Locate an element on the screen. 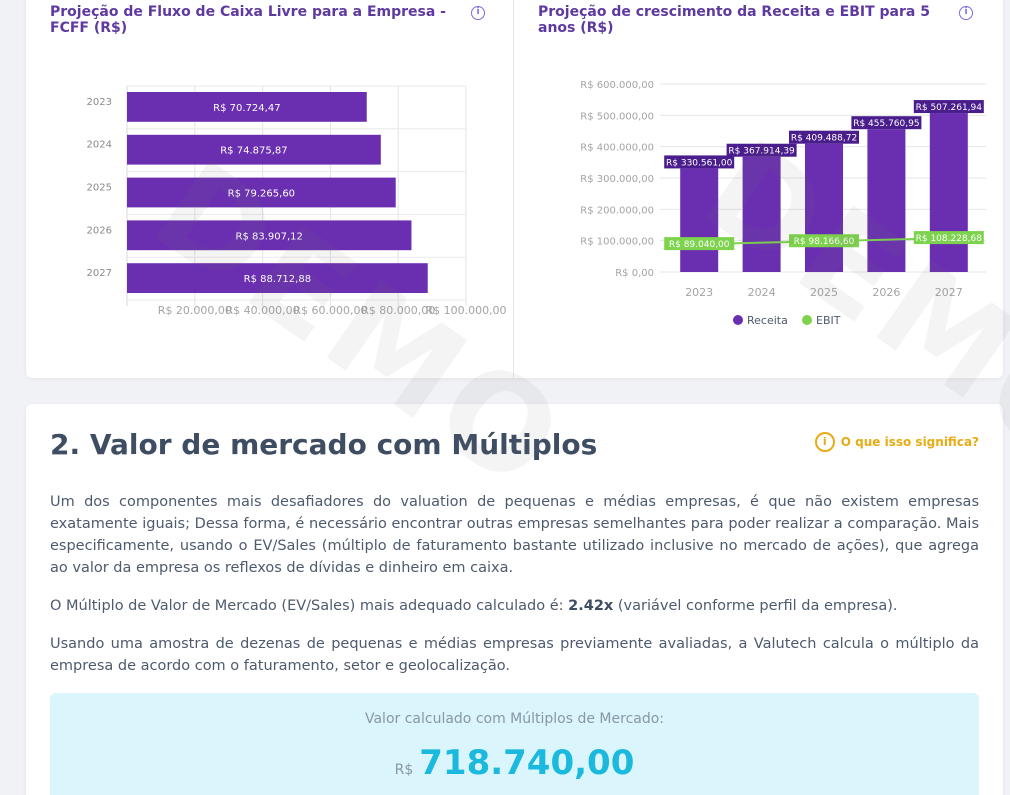 The width and height of the screenshot is (1010, 795). x-tick-label: R$ 80.000,00 is located at coordinates (398, 310).